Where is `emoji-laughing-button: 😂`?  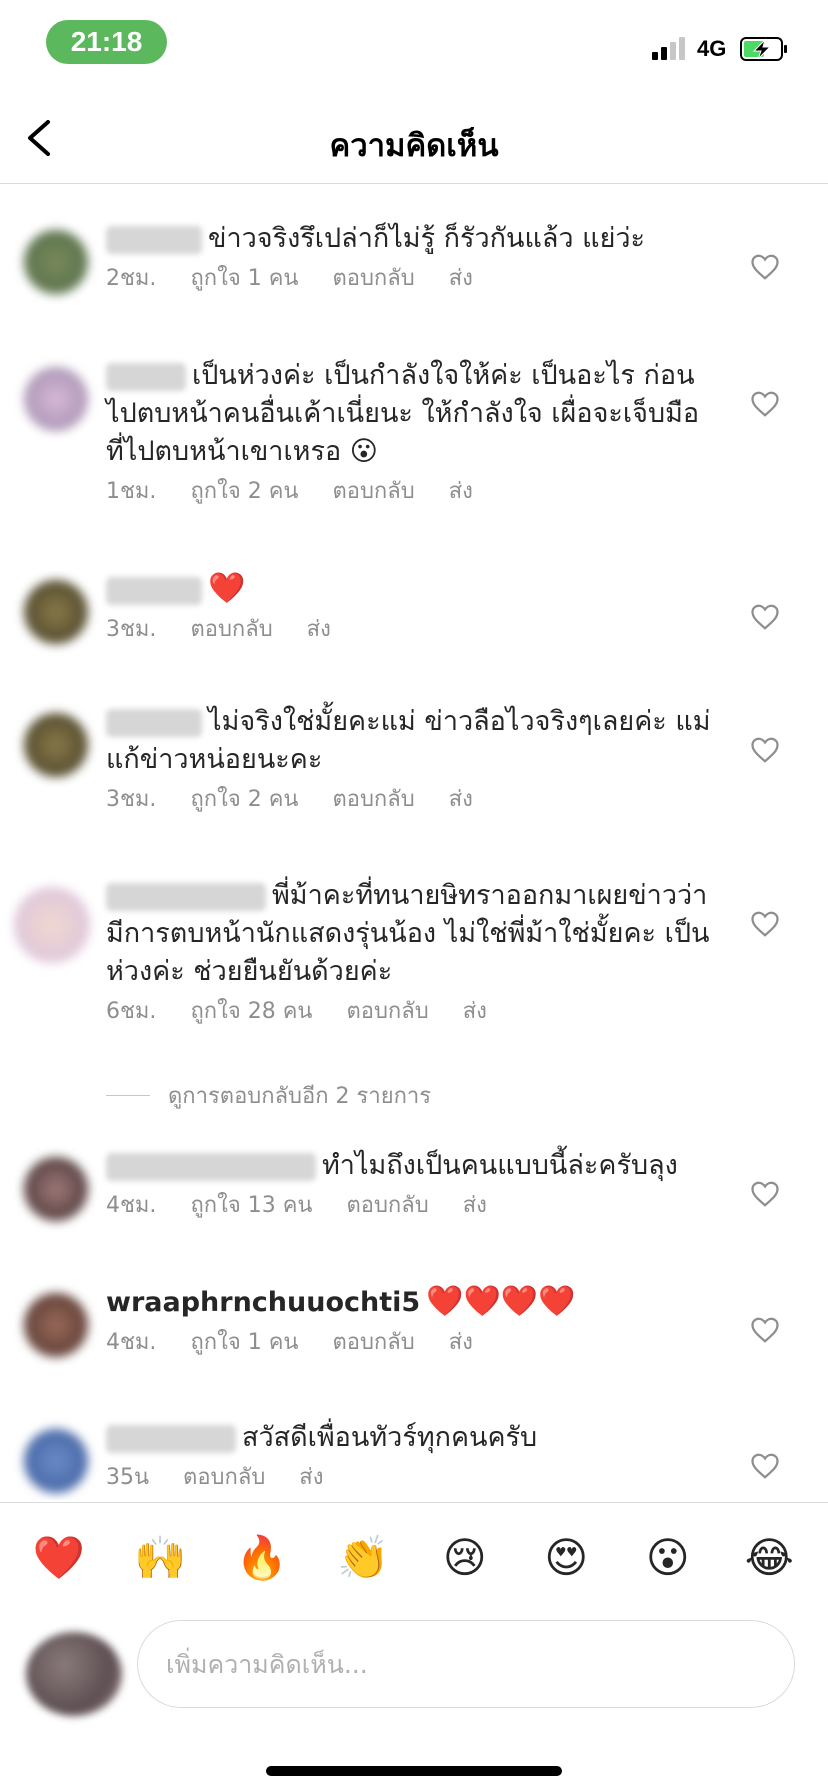
emoji-laughing-button: 😂 is located at coordinates (769, 1558).